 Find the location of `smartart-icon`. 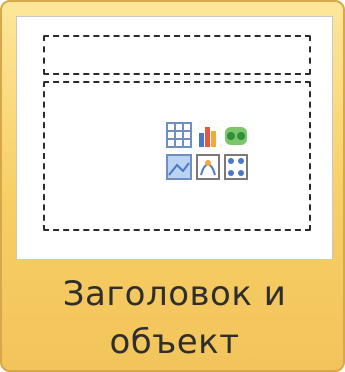

smartart-icon is located at coordinates (236, 136).